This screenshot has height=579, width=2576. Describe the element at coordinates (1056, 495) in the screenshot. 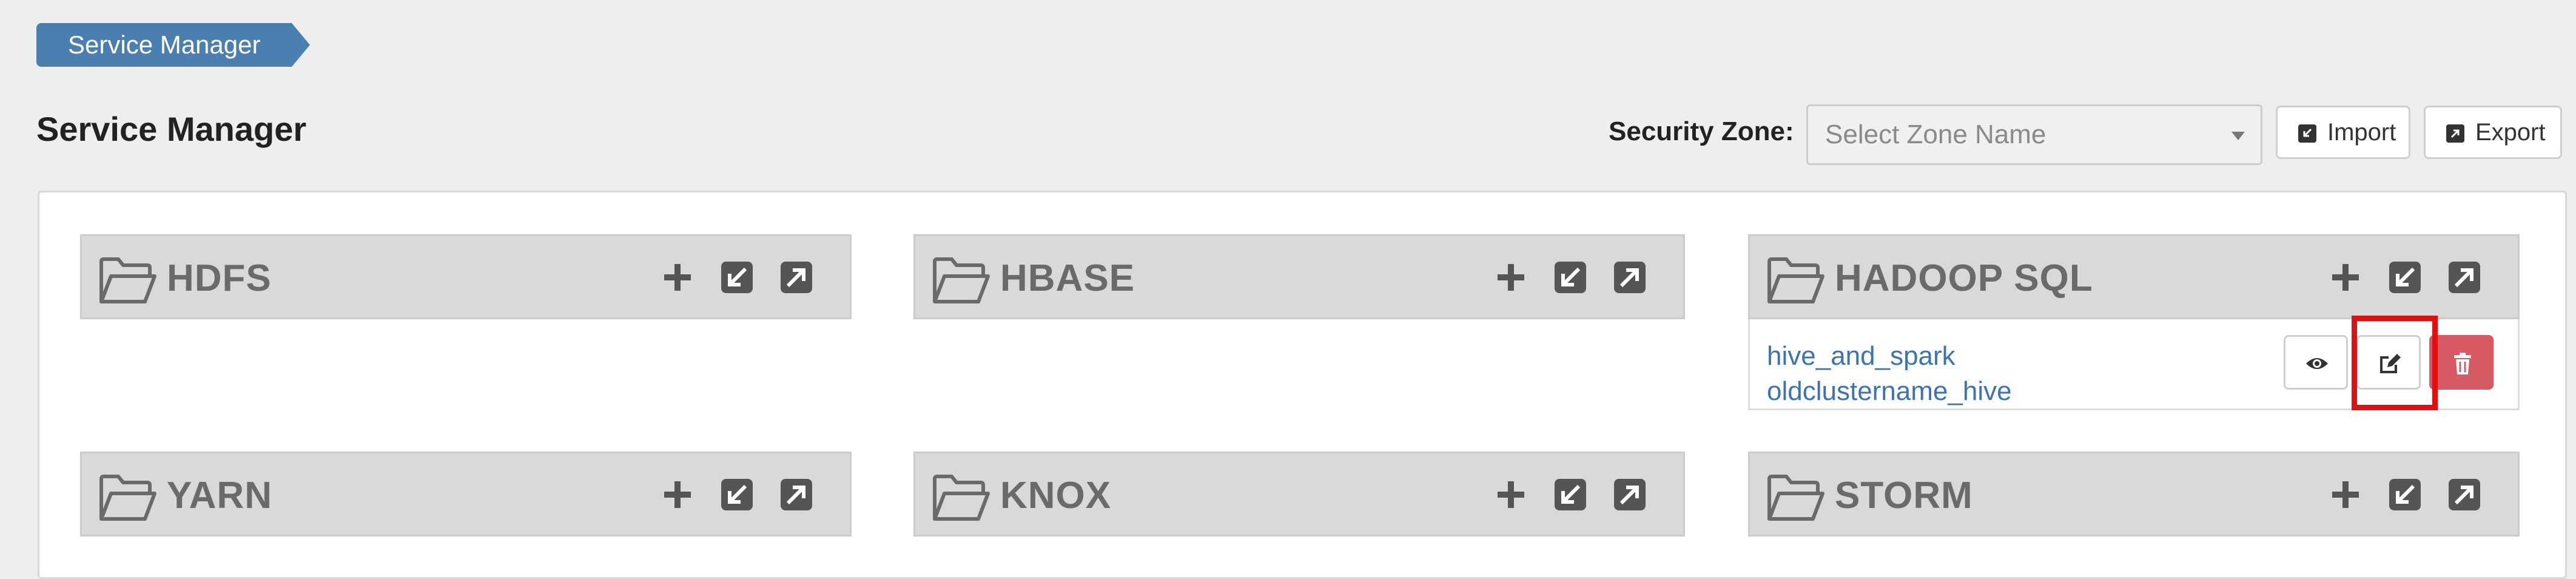

I see `service-name: KNOX` at that location.